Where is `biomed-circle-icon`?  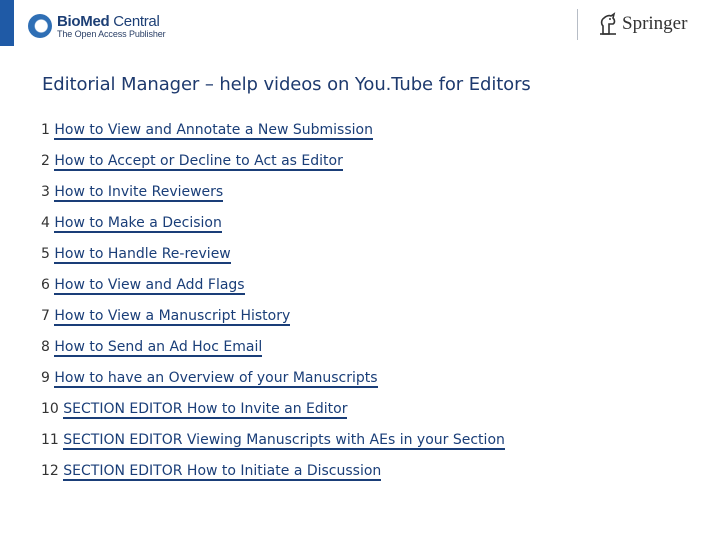 biomed-circle-icon is located at coordinates (40, 26).